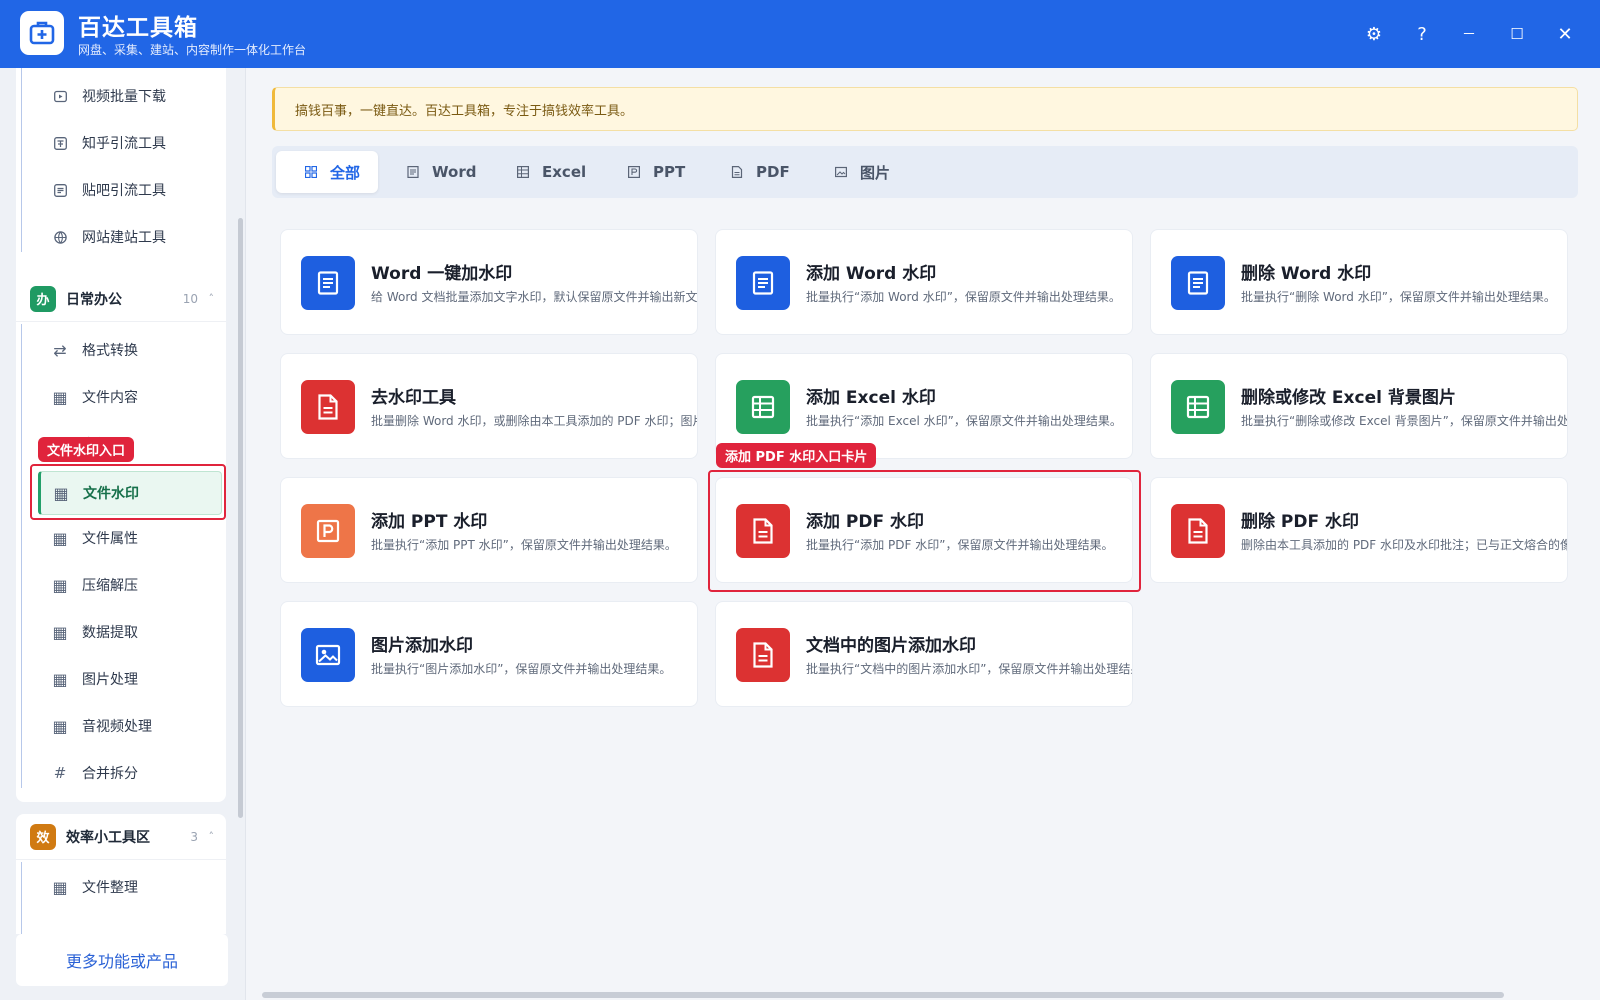 This screenshot has width=1600, height=1000. I want to click on info-banner: 搞钱百事，一键直达。百达工具箱，专注于搞钱效率工具。, so click(925, 109).